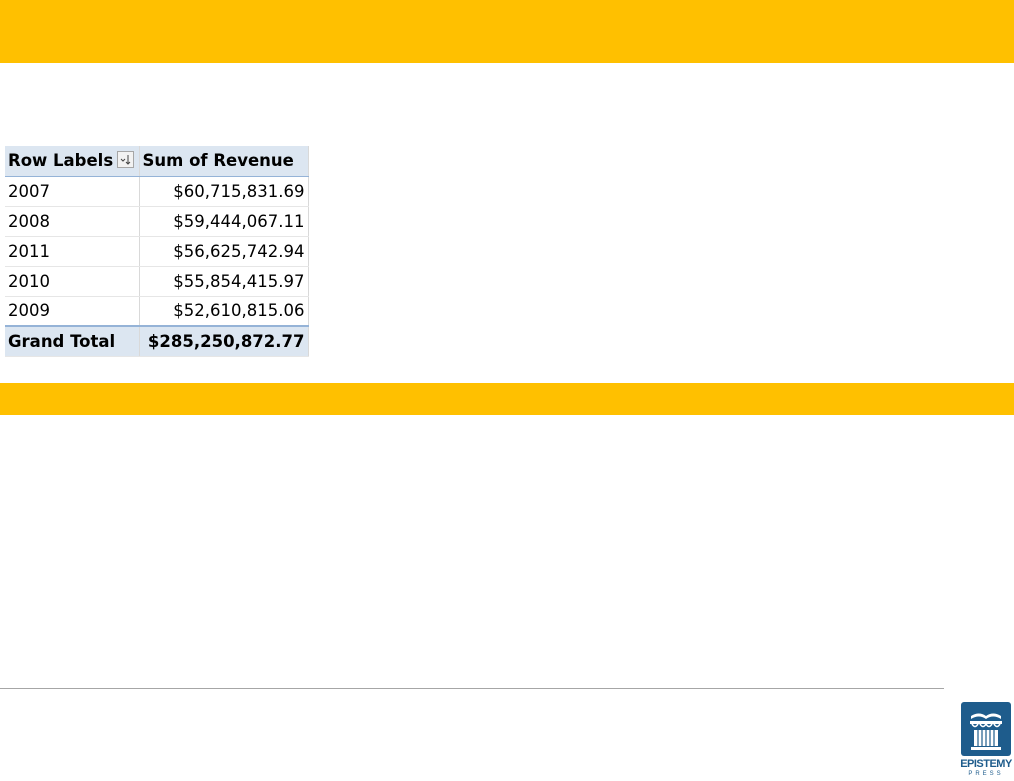 The image size is (1014, 781). What do you see at coordinates (72, 251) in the screenshot?
I see `row-label: 2011` at bounding box center [72, 251].